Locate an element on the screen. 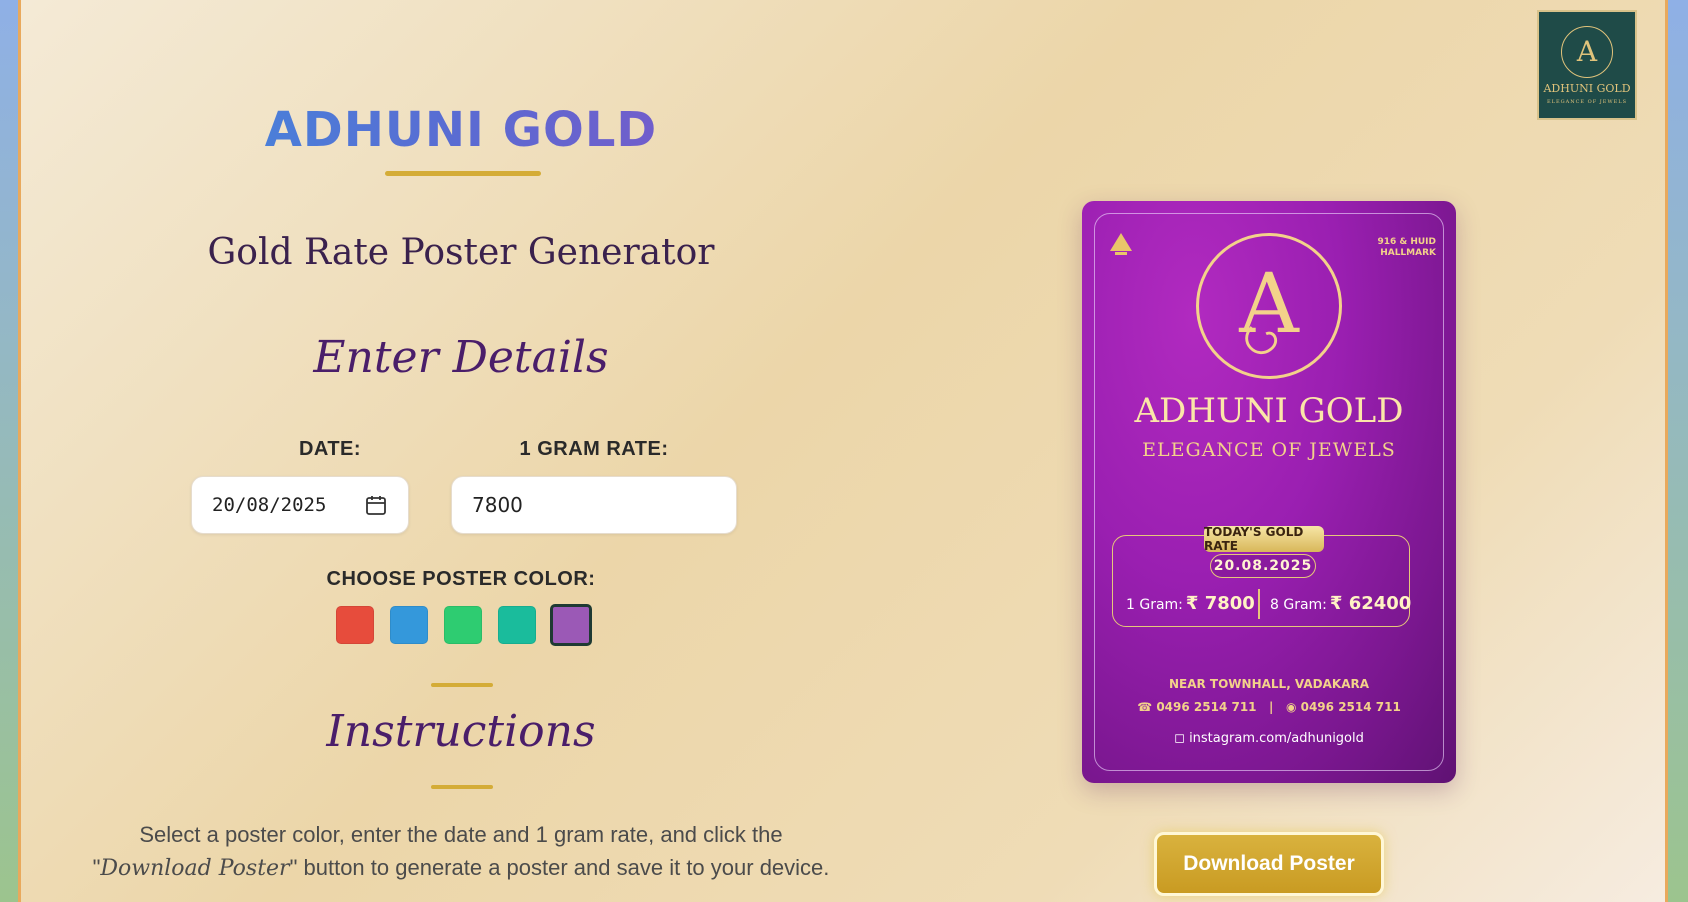 The image size is (1688, 902). logo-name: ADHUNI GOLD is located at coordinates (1587, 88).